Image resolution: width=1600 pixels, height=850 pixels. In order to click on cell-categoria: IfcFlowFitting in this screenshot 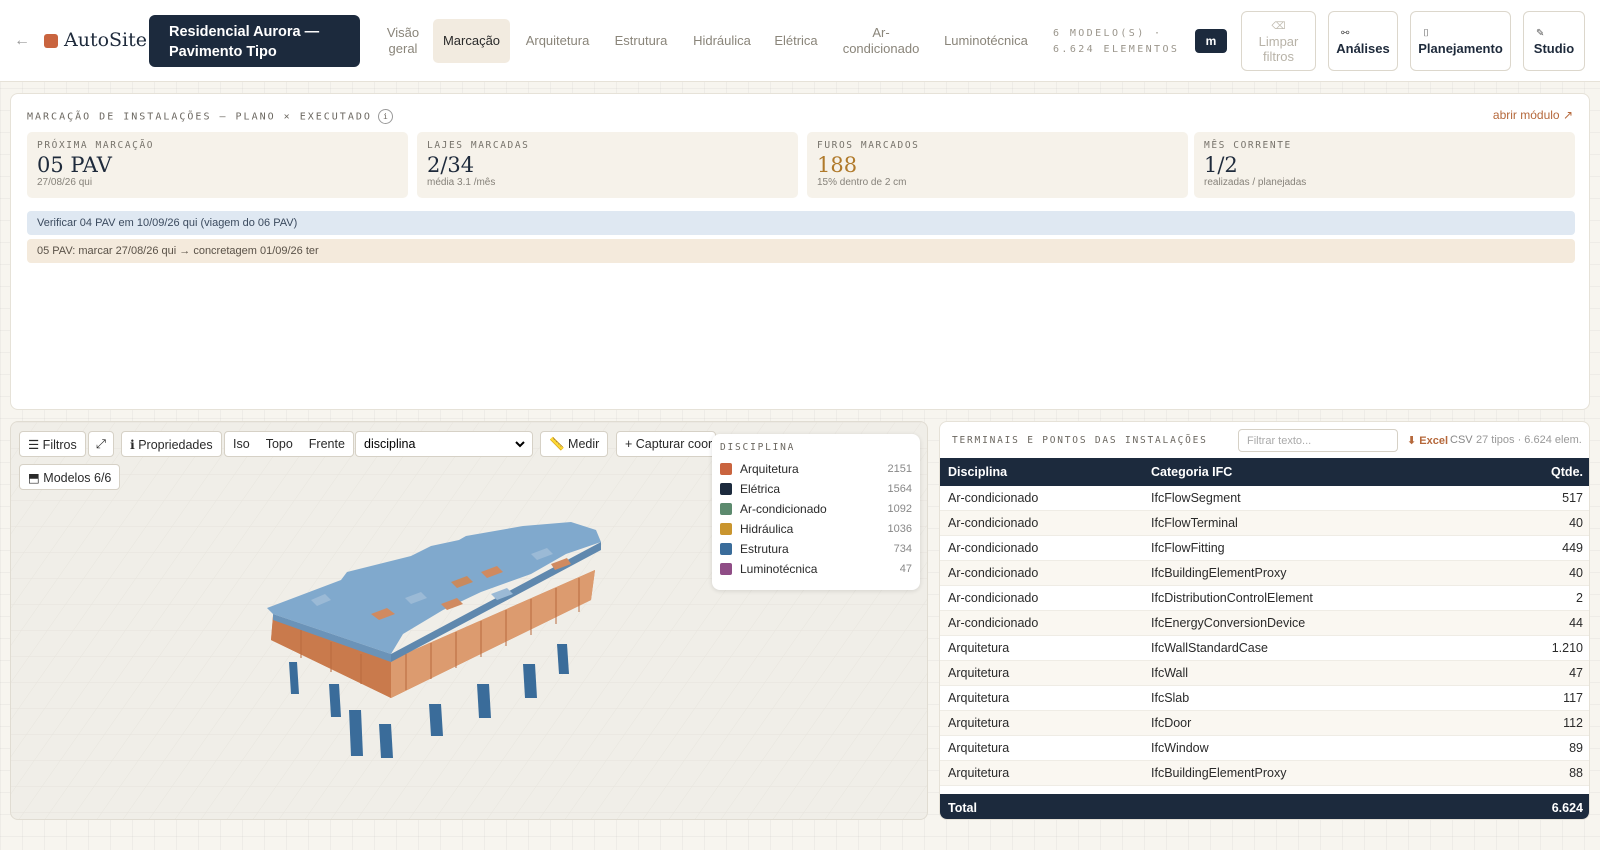, I will do `click(1188, 548)`.